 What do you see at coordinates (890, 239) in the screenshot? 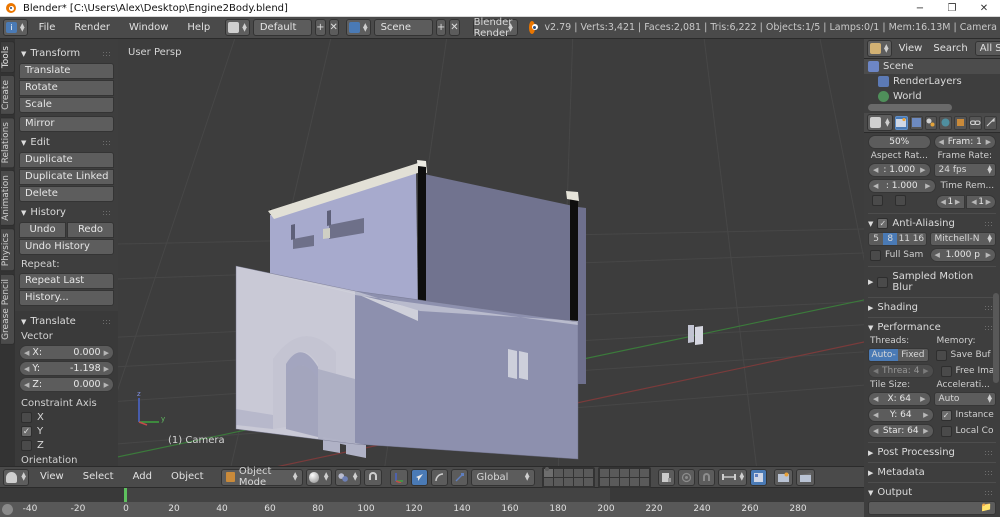
I see `aa-sample-8: 8` at bounding box center [890, 239].